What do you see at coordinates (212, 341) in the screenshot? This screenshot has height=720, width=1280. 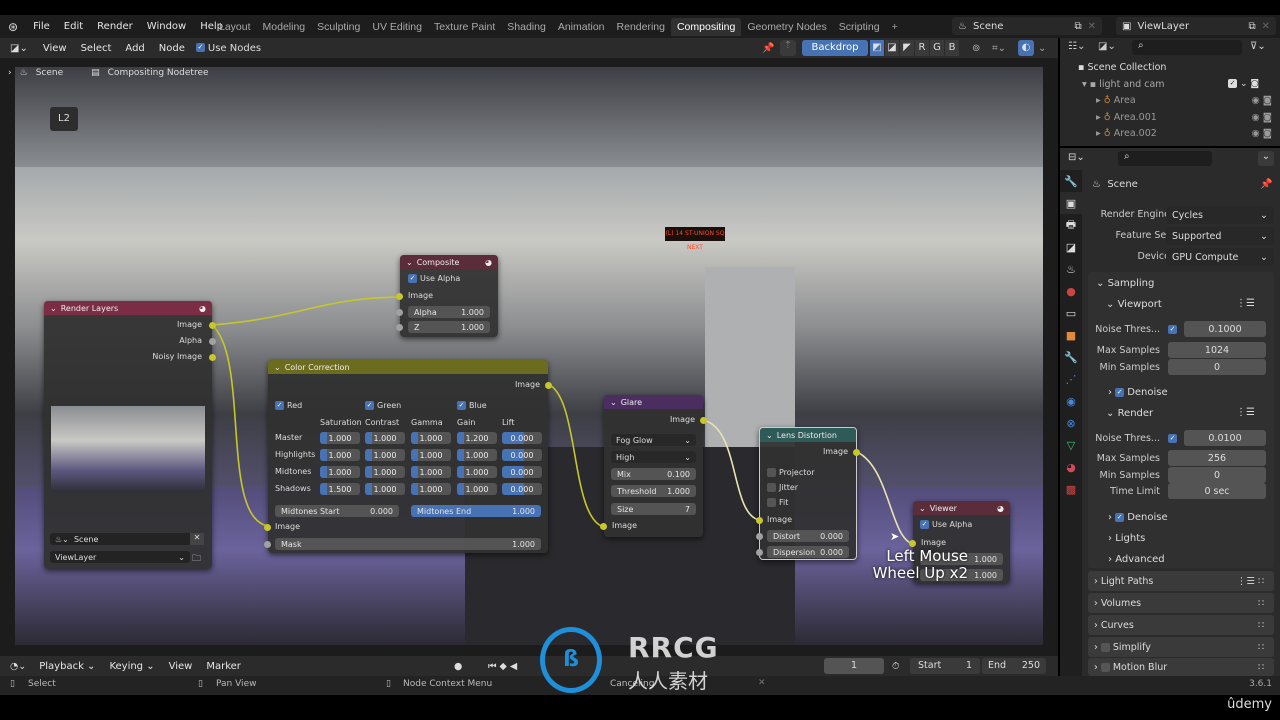 I see `socket-alpha` at bounding box center [212, 341].